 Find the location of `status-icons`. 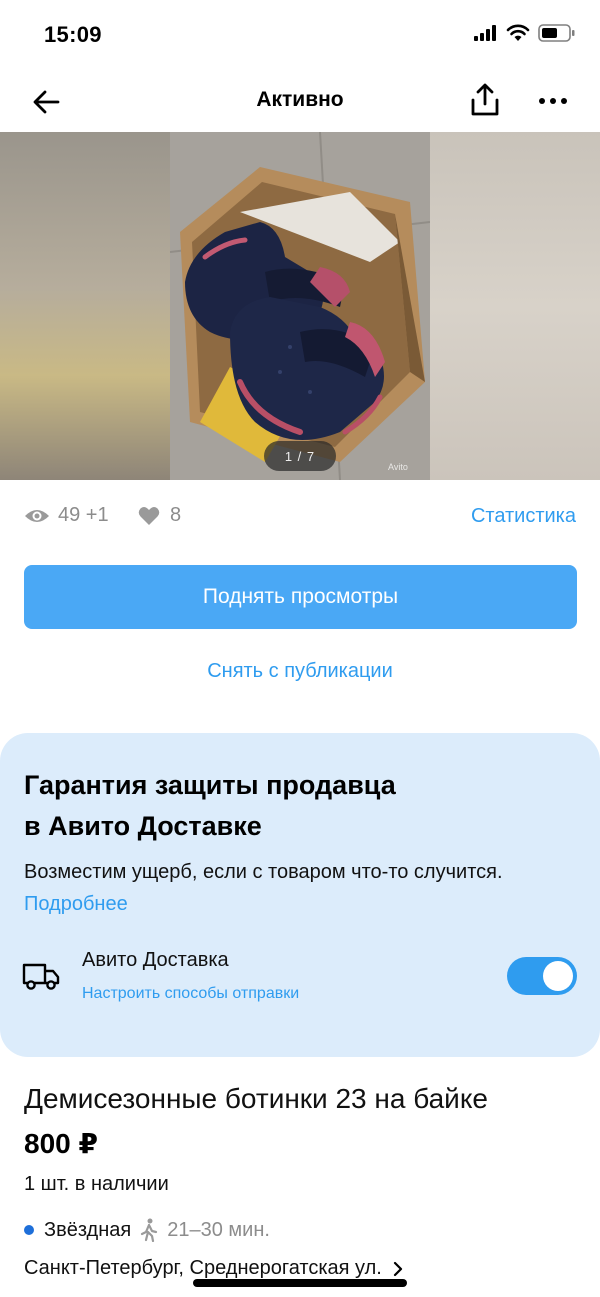

status-icons is located at coordinates (525, 33).